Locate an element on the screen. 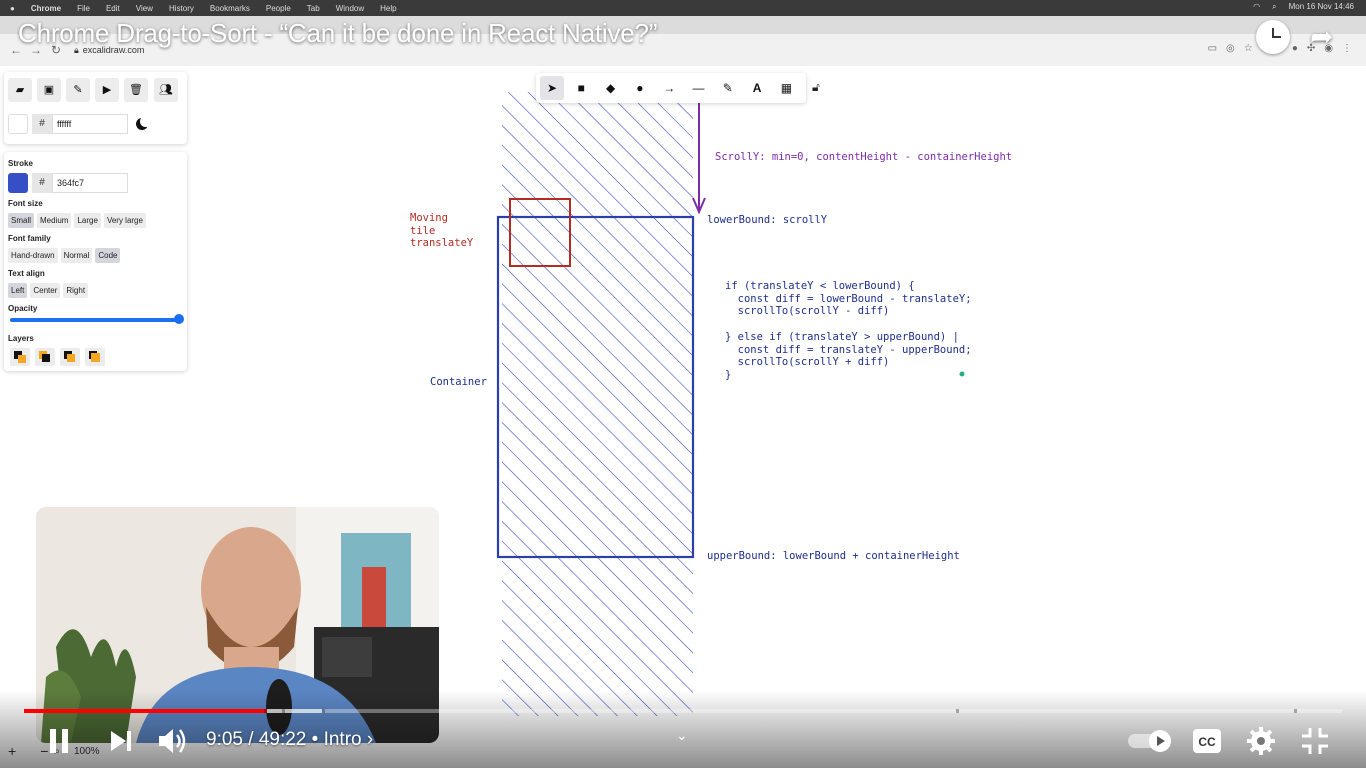  opacity-slider-handle is located at coordinates (179, 319).